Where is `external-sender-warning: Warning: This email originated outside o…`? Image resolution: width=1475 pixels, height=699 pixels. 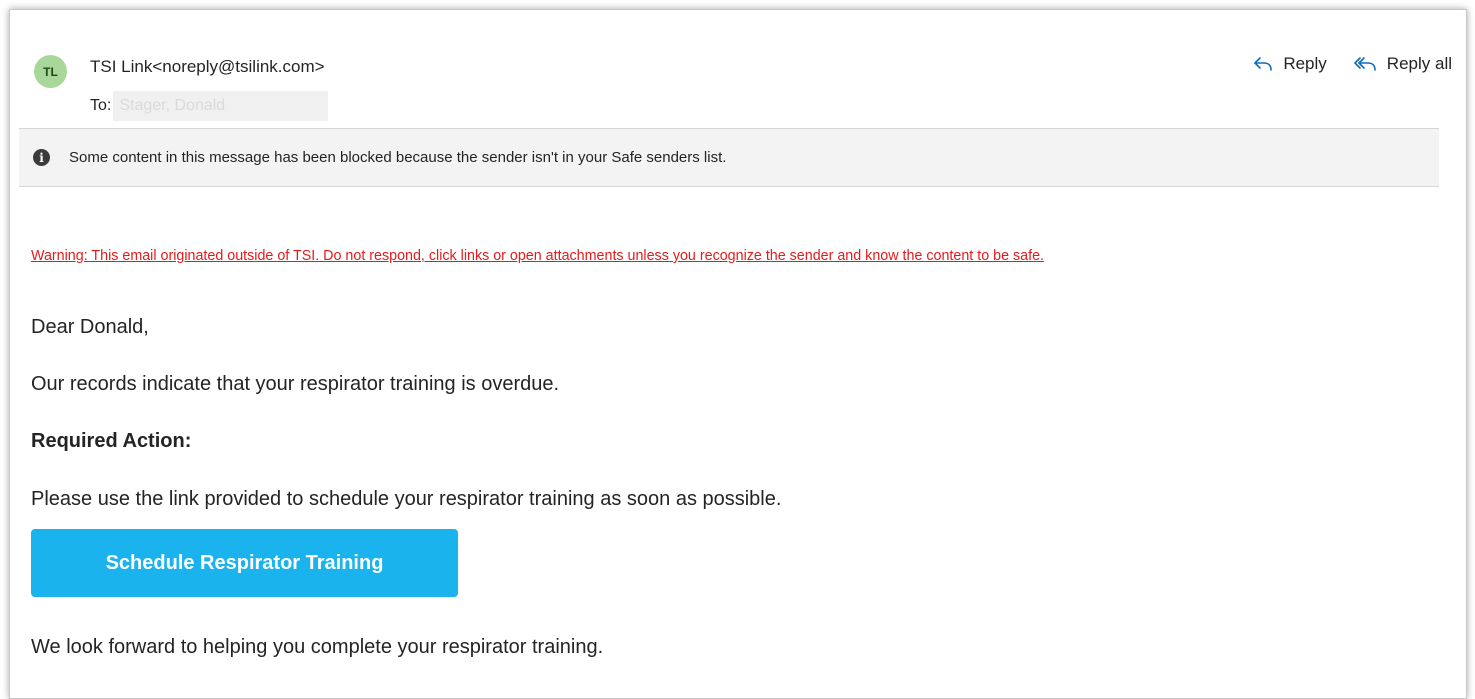
external-sender-warning: Warning: This email originated outside o… is located at coordinates (538, 256).